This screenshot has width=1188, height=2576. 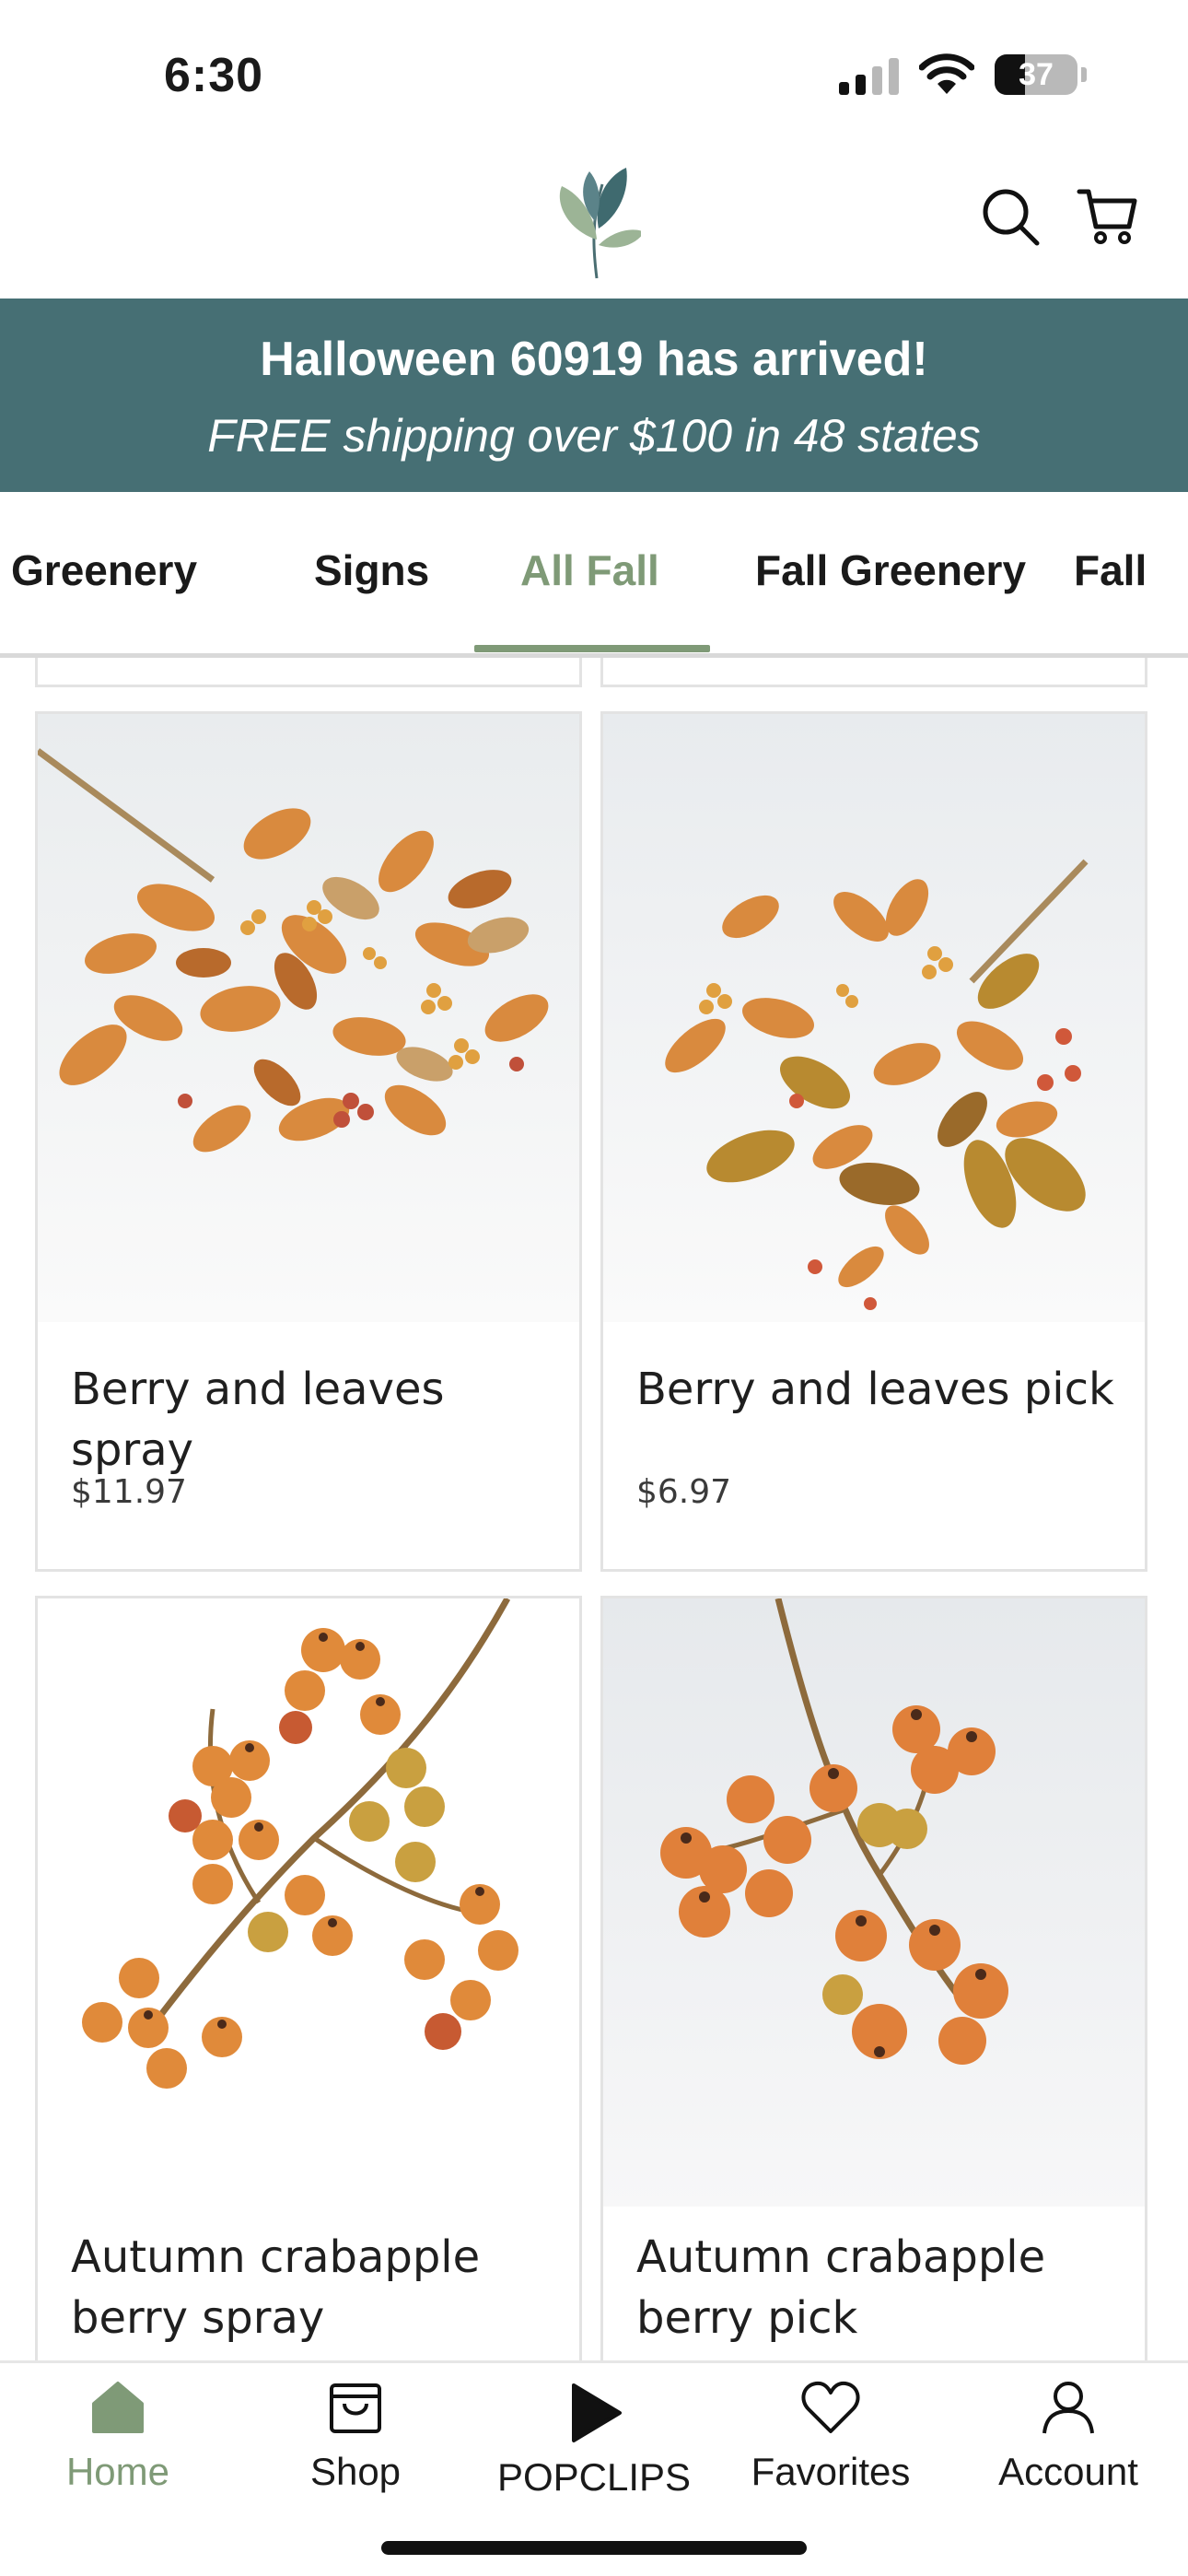 I want to click on product-name: Autumn crabapple berry pick, so click(x=875, y=2287).